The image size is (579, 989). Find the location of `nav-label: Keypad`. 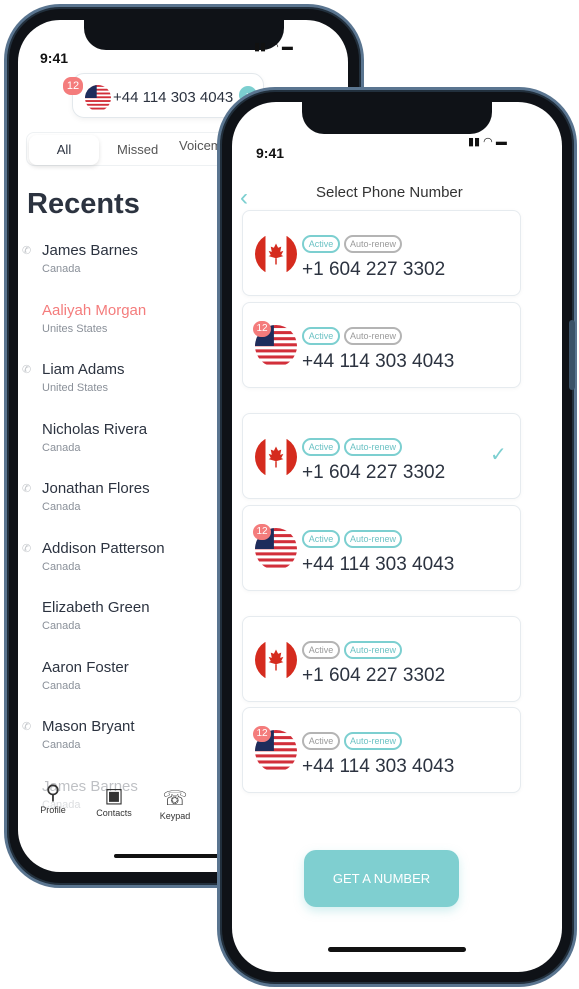

nav-label: Keypad is located at coordinates (175, 816).